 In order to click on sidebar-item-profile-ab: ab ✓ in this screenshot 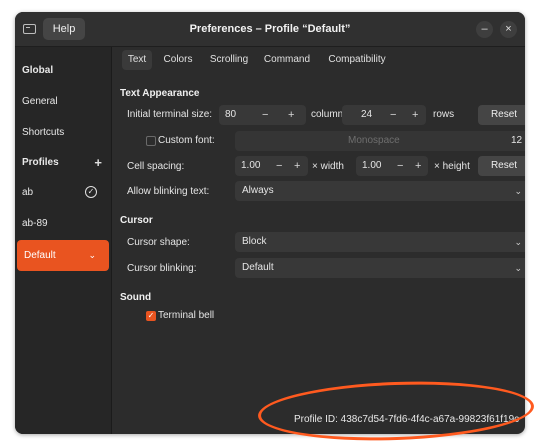, I will do `click(63, 192)`.